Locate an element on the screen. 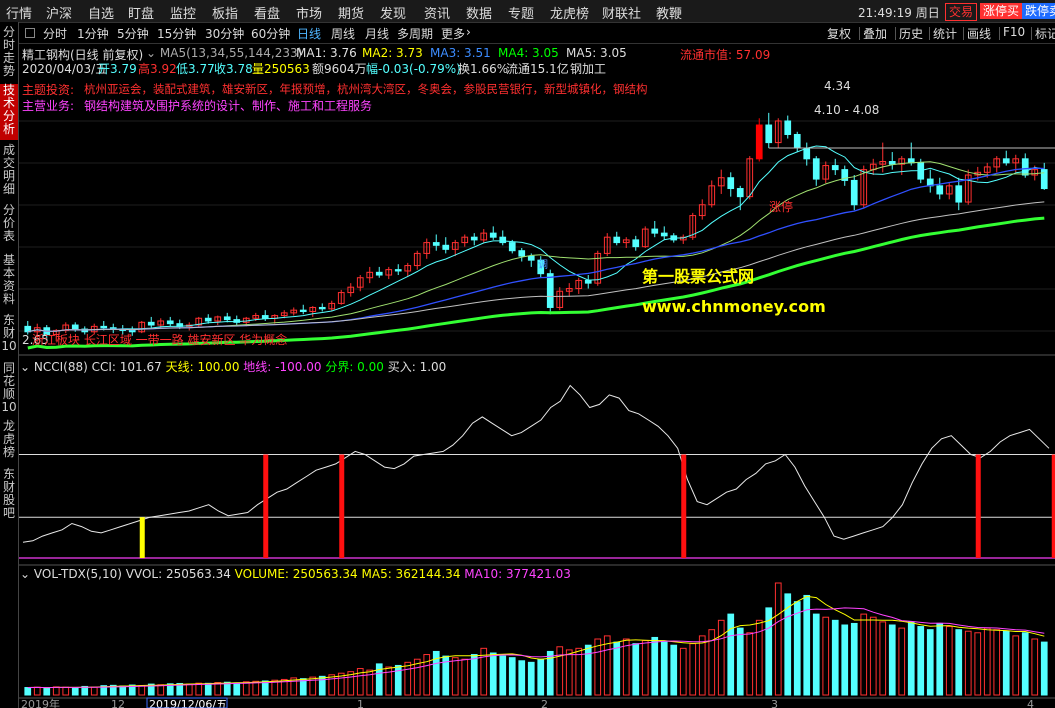  date-tick-label: 1 is located at coordinates (360, 703).